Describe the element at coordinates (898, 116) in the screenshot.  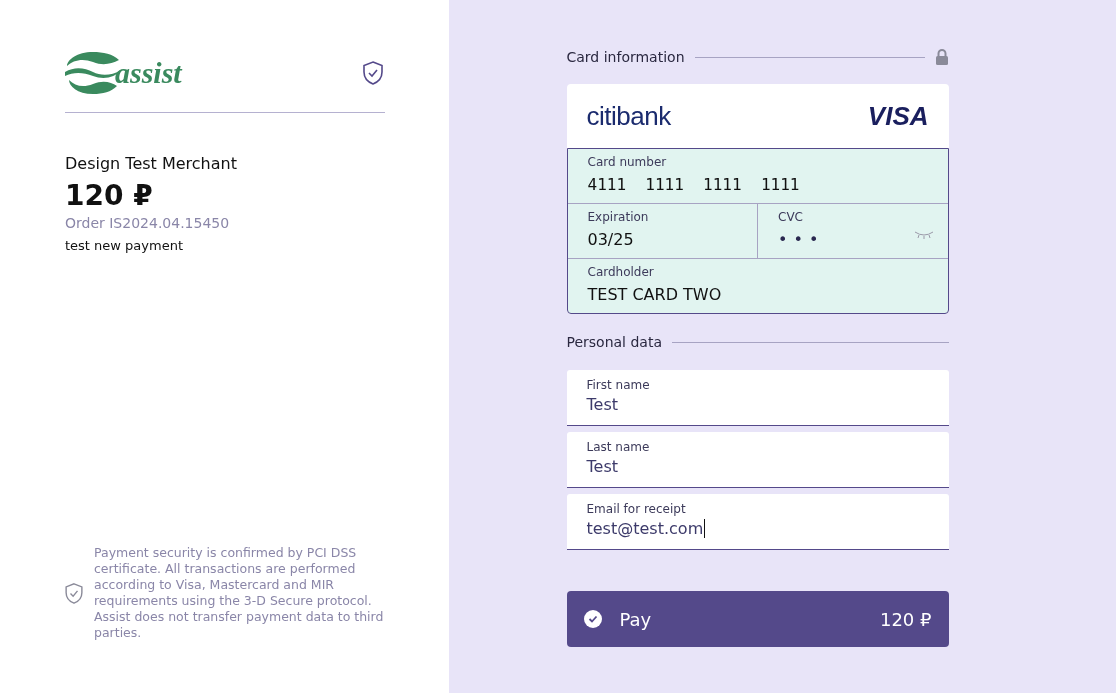
I see `card-network-logo: VISA` at that location.